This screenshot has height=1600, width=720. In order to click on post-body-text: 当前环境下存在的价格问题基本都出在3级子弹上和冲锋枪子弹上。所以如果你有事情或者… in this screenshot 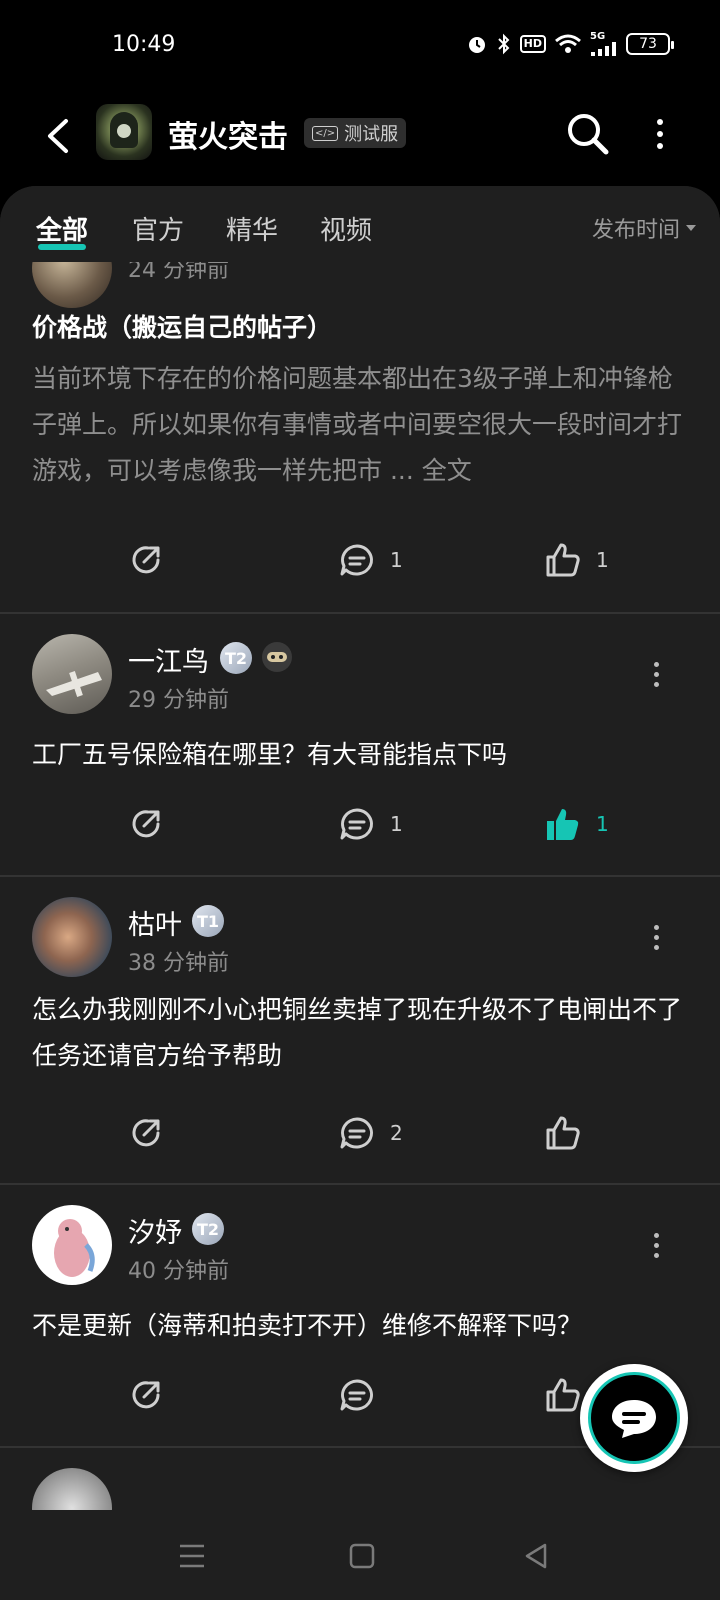, I will do `click(357, 424)`.